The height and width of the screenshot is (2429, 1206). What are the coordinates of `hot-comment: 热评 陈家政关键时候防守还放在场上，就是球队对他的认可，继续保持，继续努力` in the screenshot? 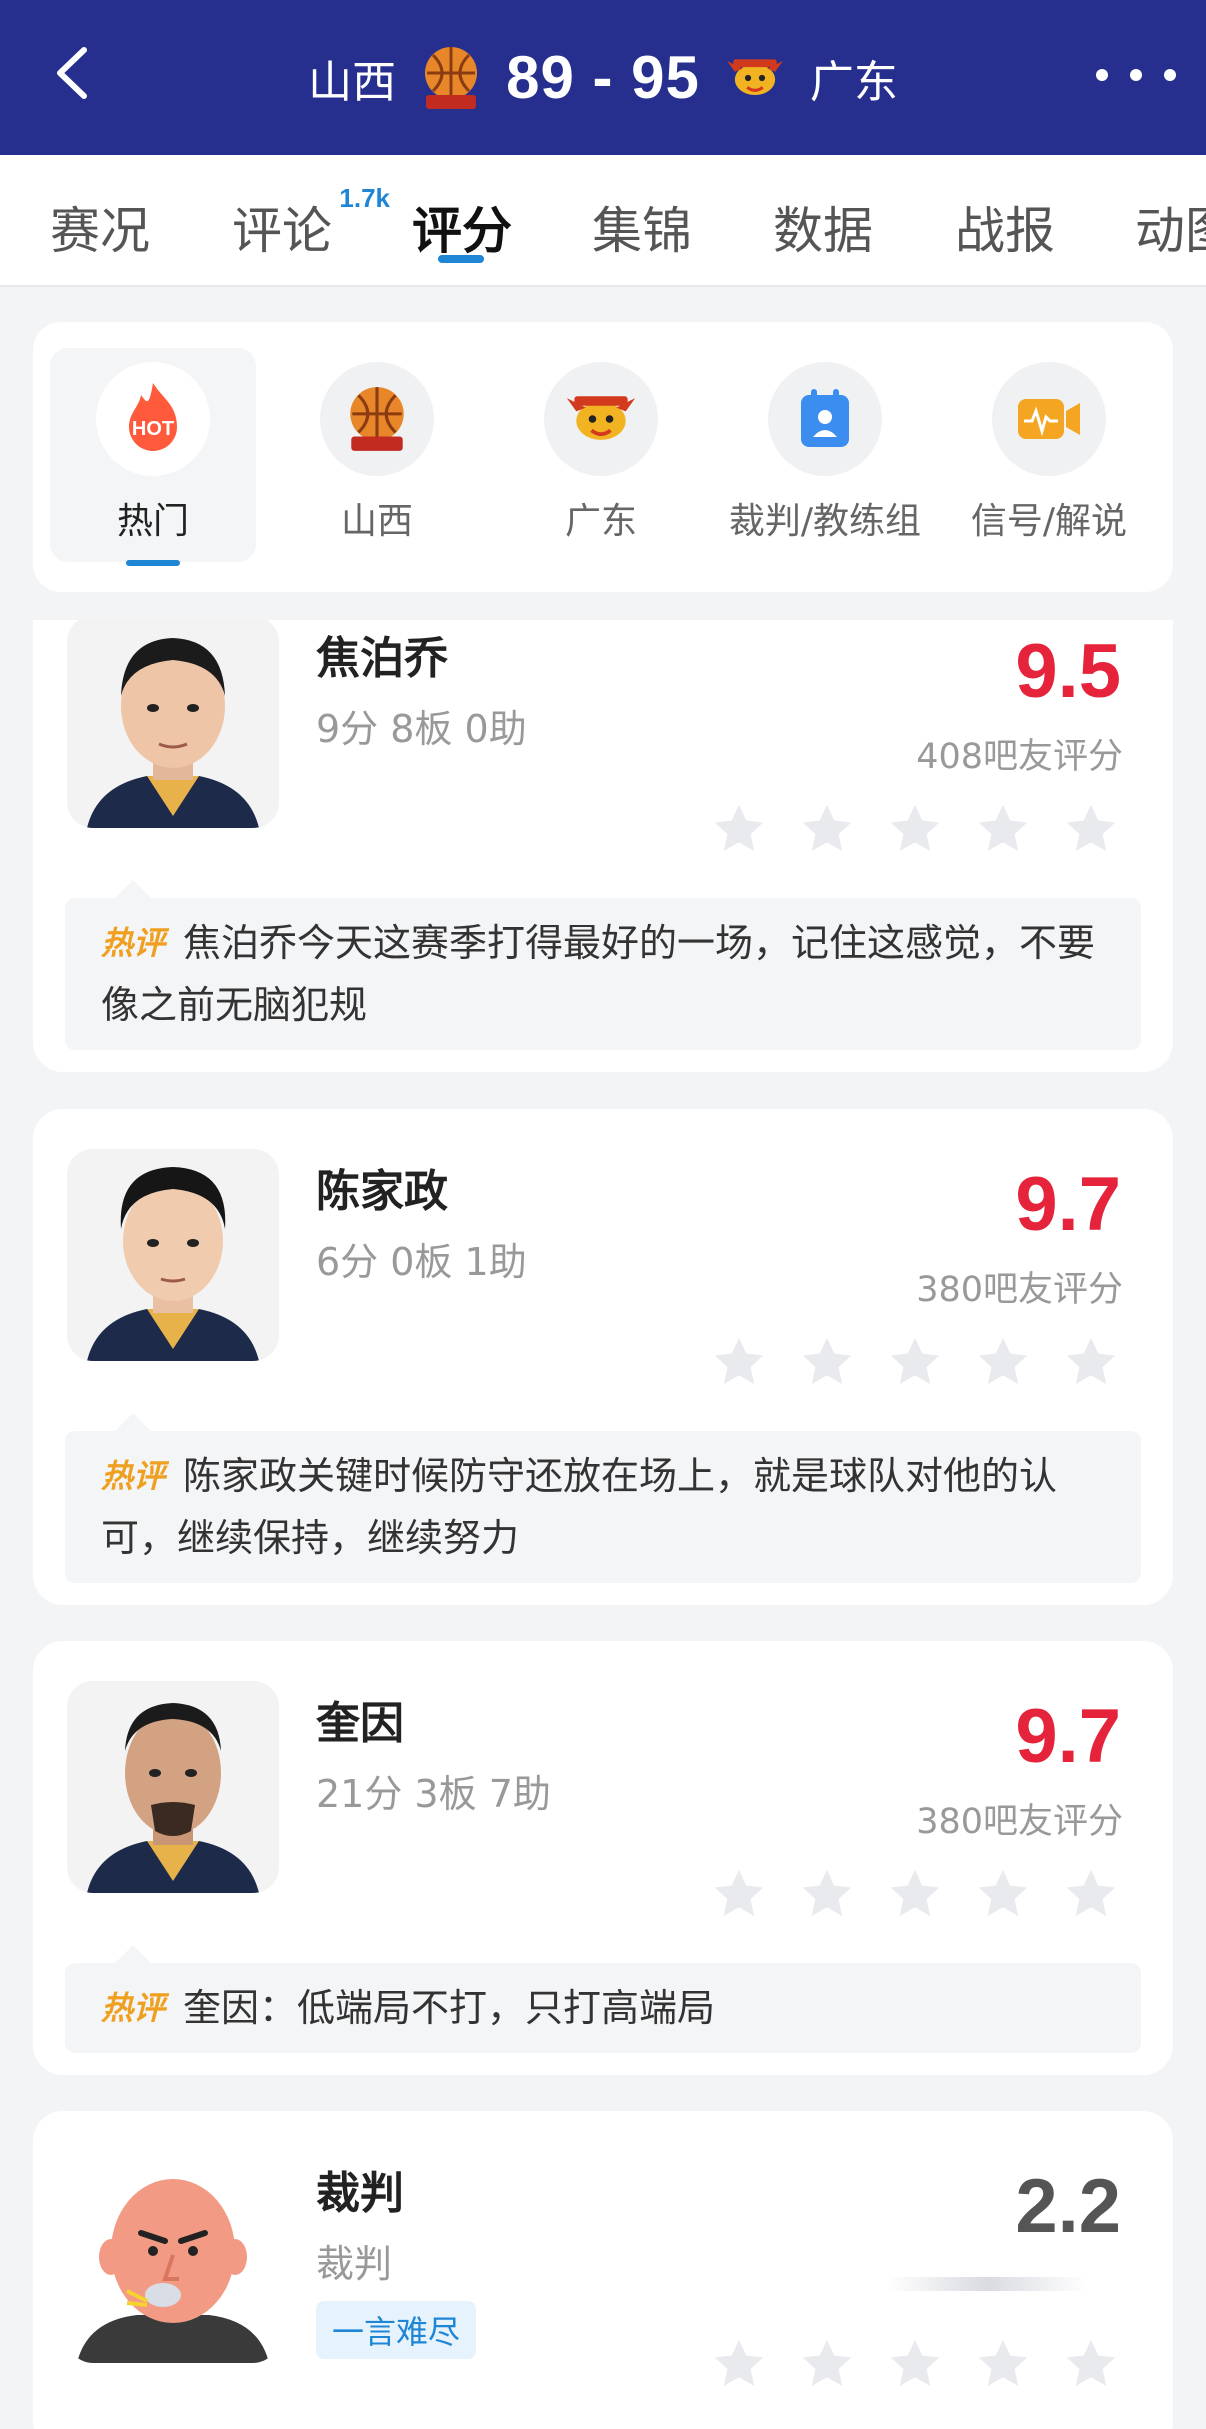 It's located at (603, 1498).